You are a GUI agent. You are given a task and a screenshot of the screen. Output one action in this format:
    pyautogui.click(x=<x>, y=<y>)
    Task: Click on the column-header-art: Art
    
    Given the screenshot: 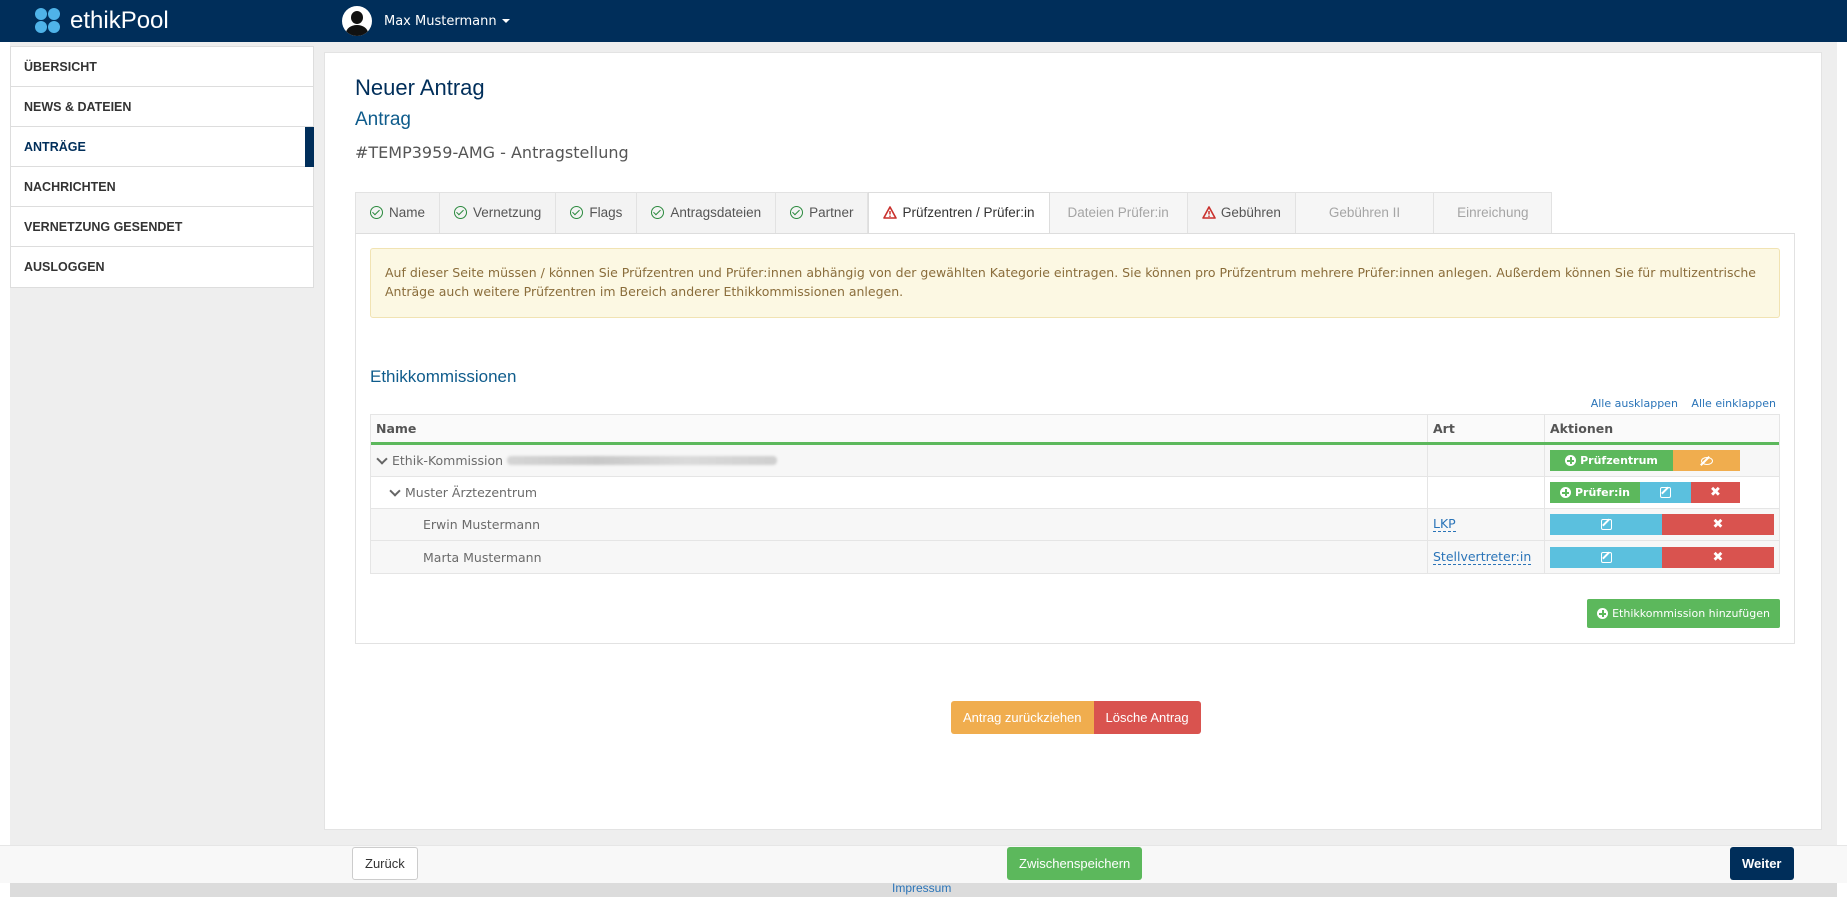 What is the action you would take?
    pyautogui.click(x=1486, y=428)
    